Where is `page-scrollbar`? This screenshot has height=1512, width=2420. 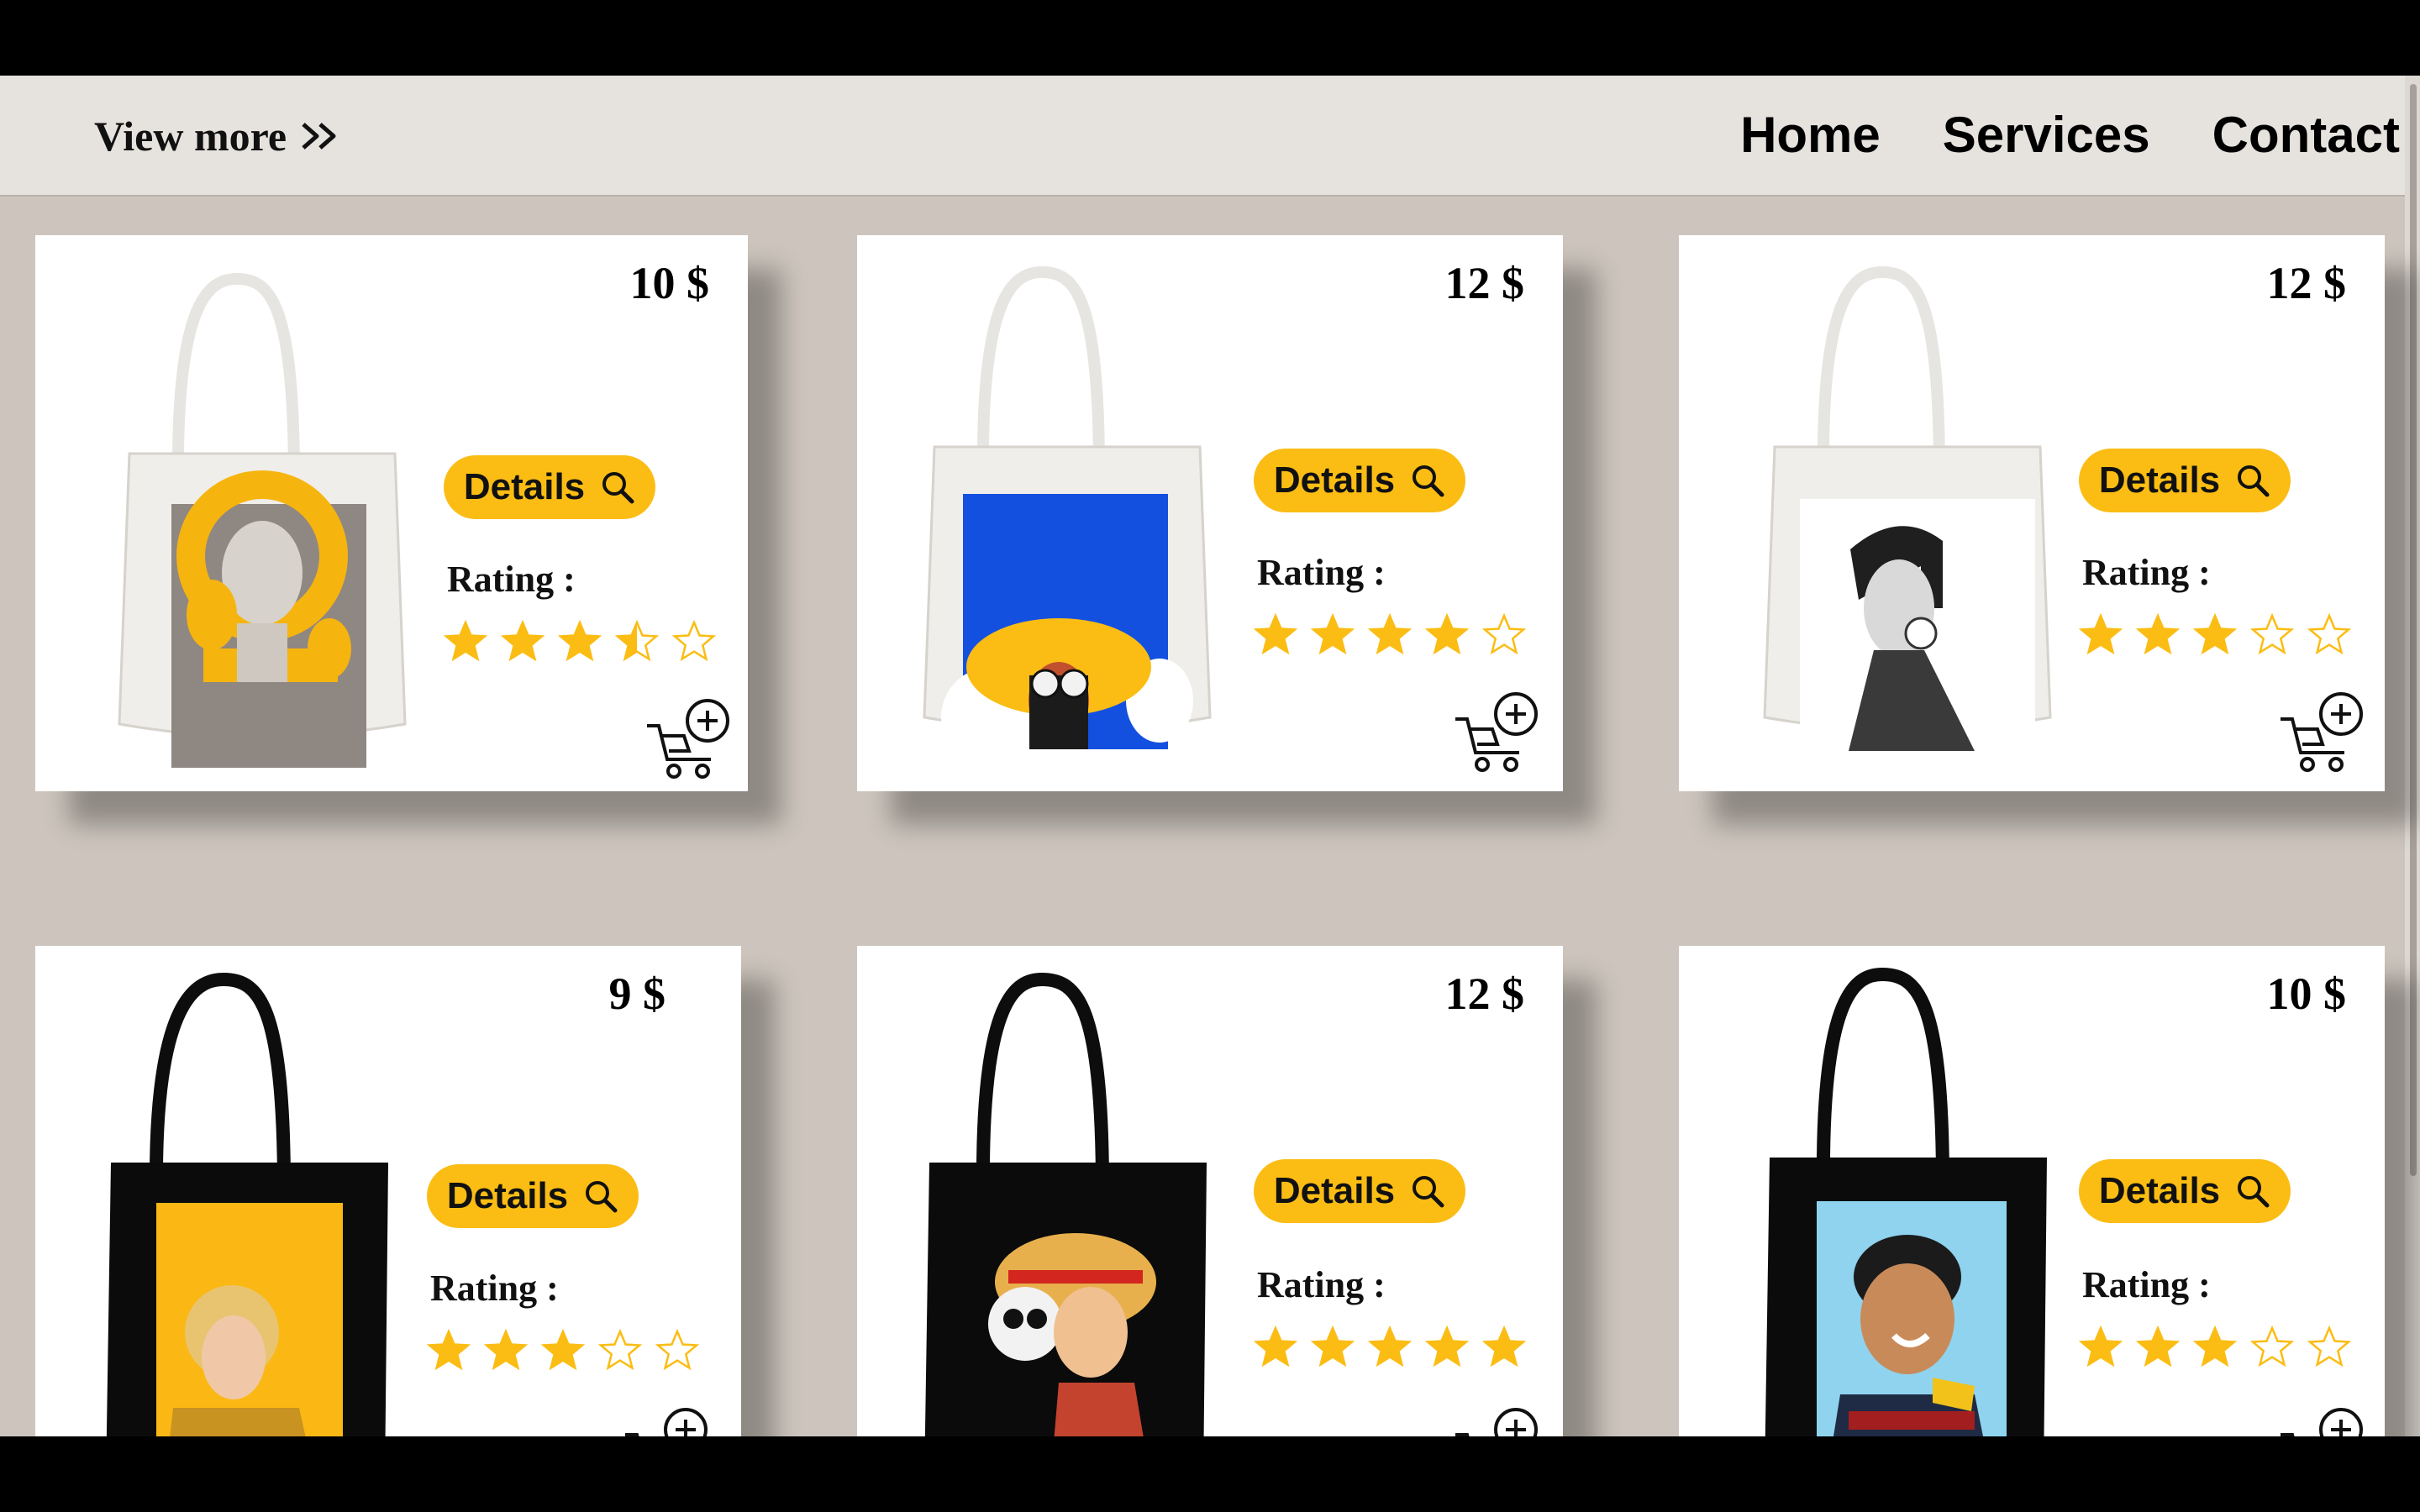
page-scrollbar is located at coordinates (2412, 756).